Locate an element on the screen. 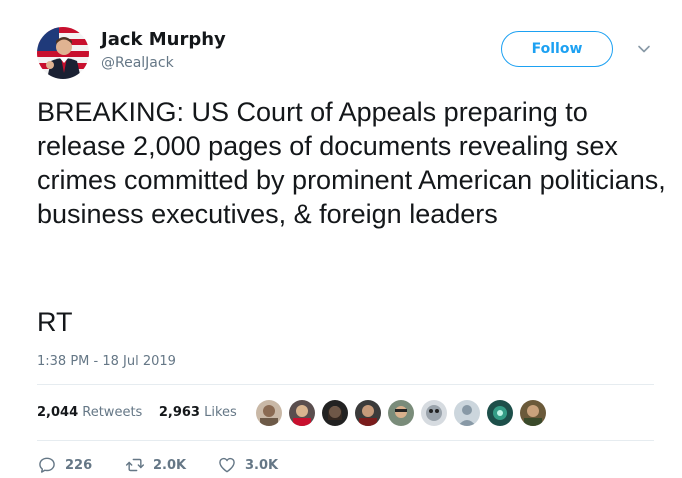 This screenshot has height=478, width=682. like-button: 3.0K is located at coordinates (247, 465).